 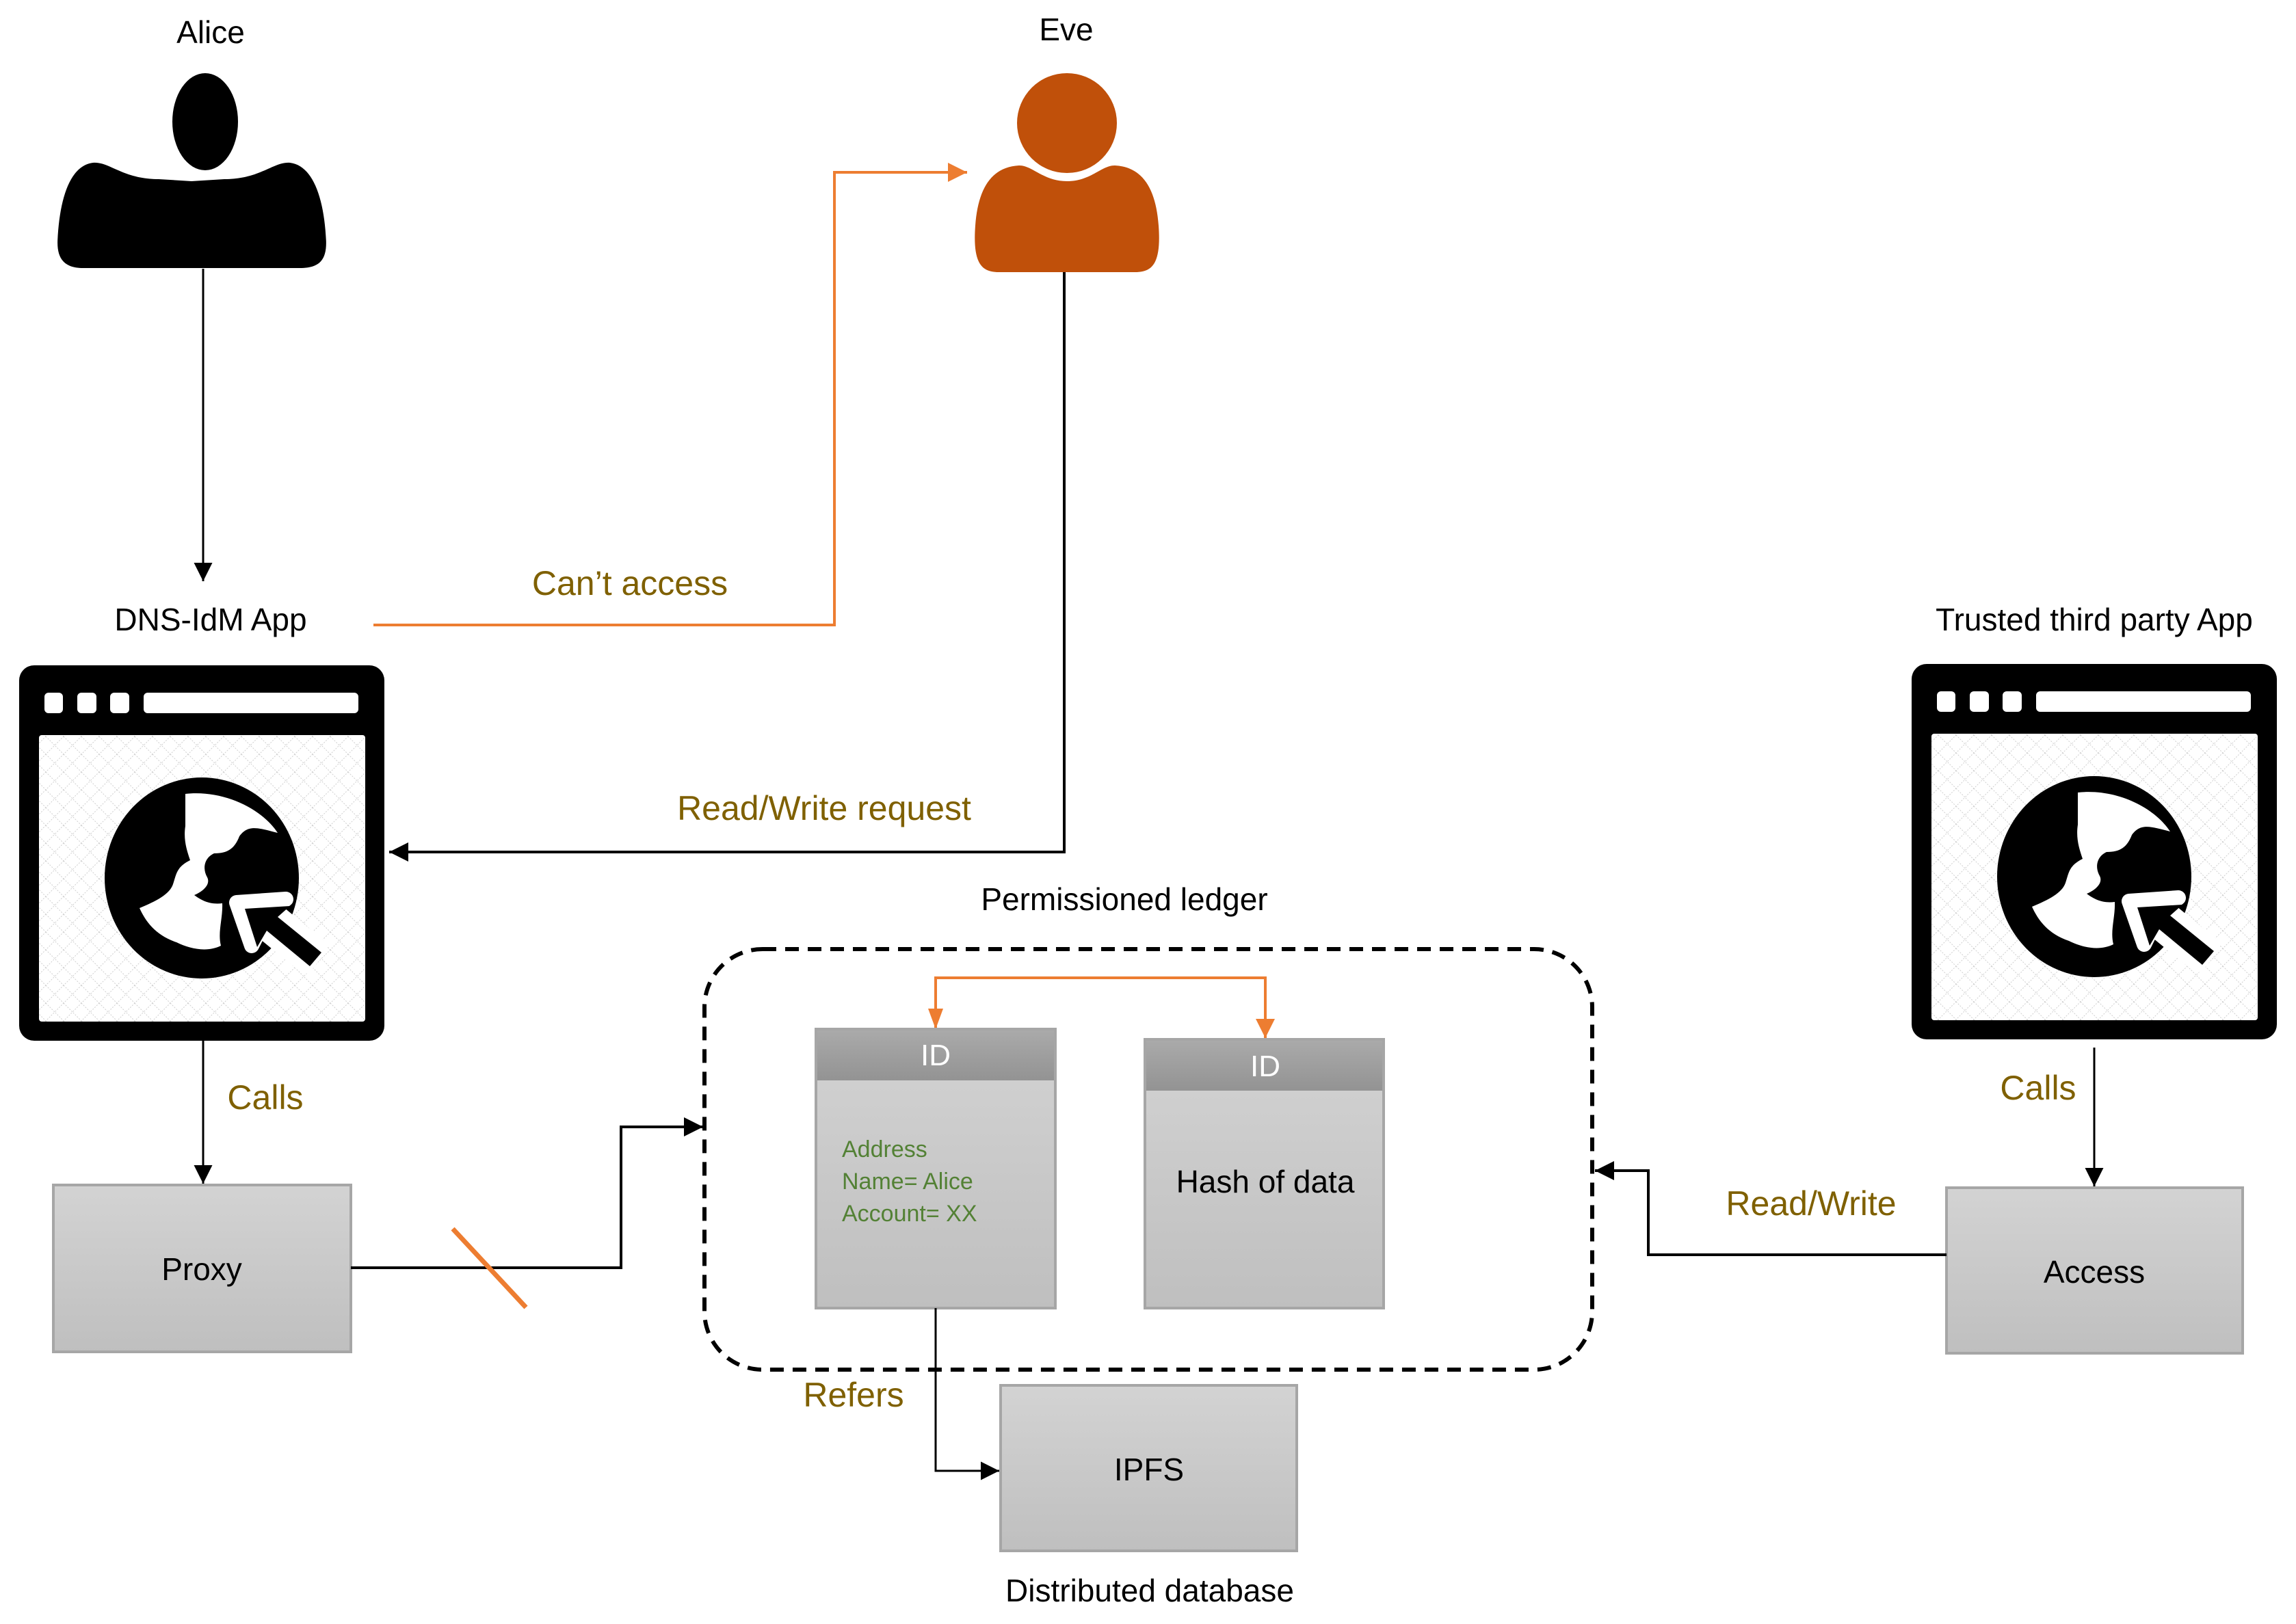 I want to click on calls-right-label: Calls, so click(x=2038, y=1088).